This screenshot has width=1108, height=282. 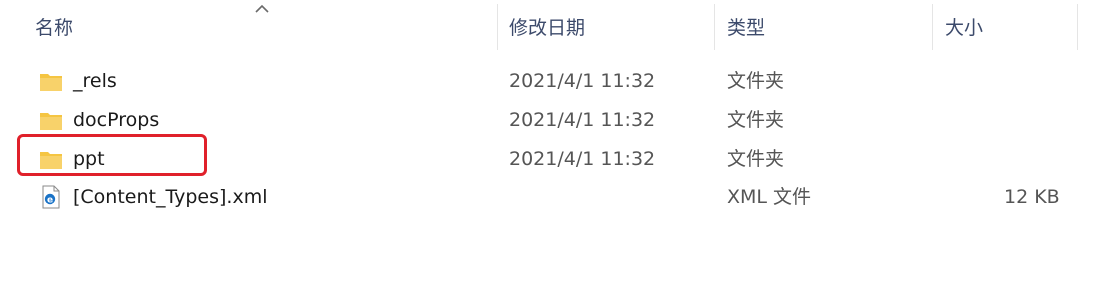 I want to click on column-header-modified: 修改日期, so click(x=547, y=28).